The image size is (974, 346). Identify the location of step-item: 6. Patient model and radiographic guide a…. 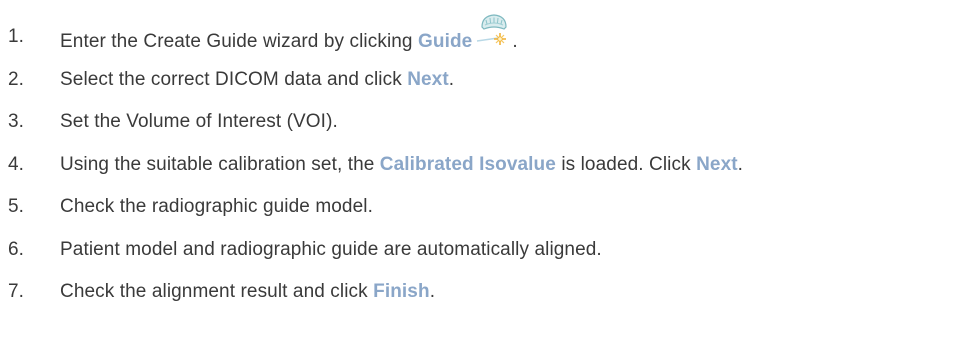
(487, 250).